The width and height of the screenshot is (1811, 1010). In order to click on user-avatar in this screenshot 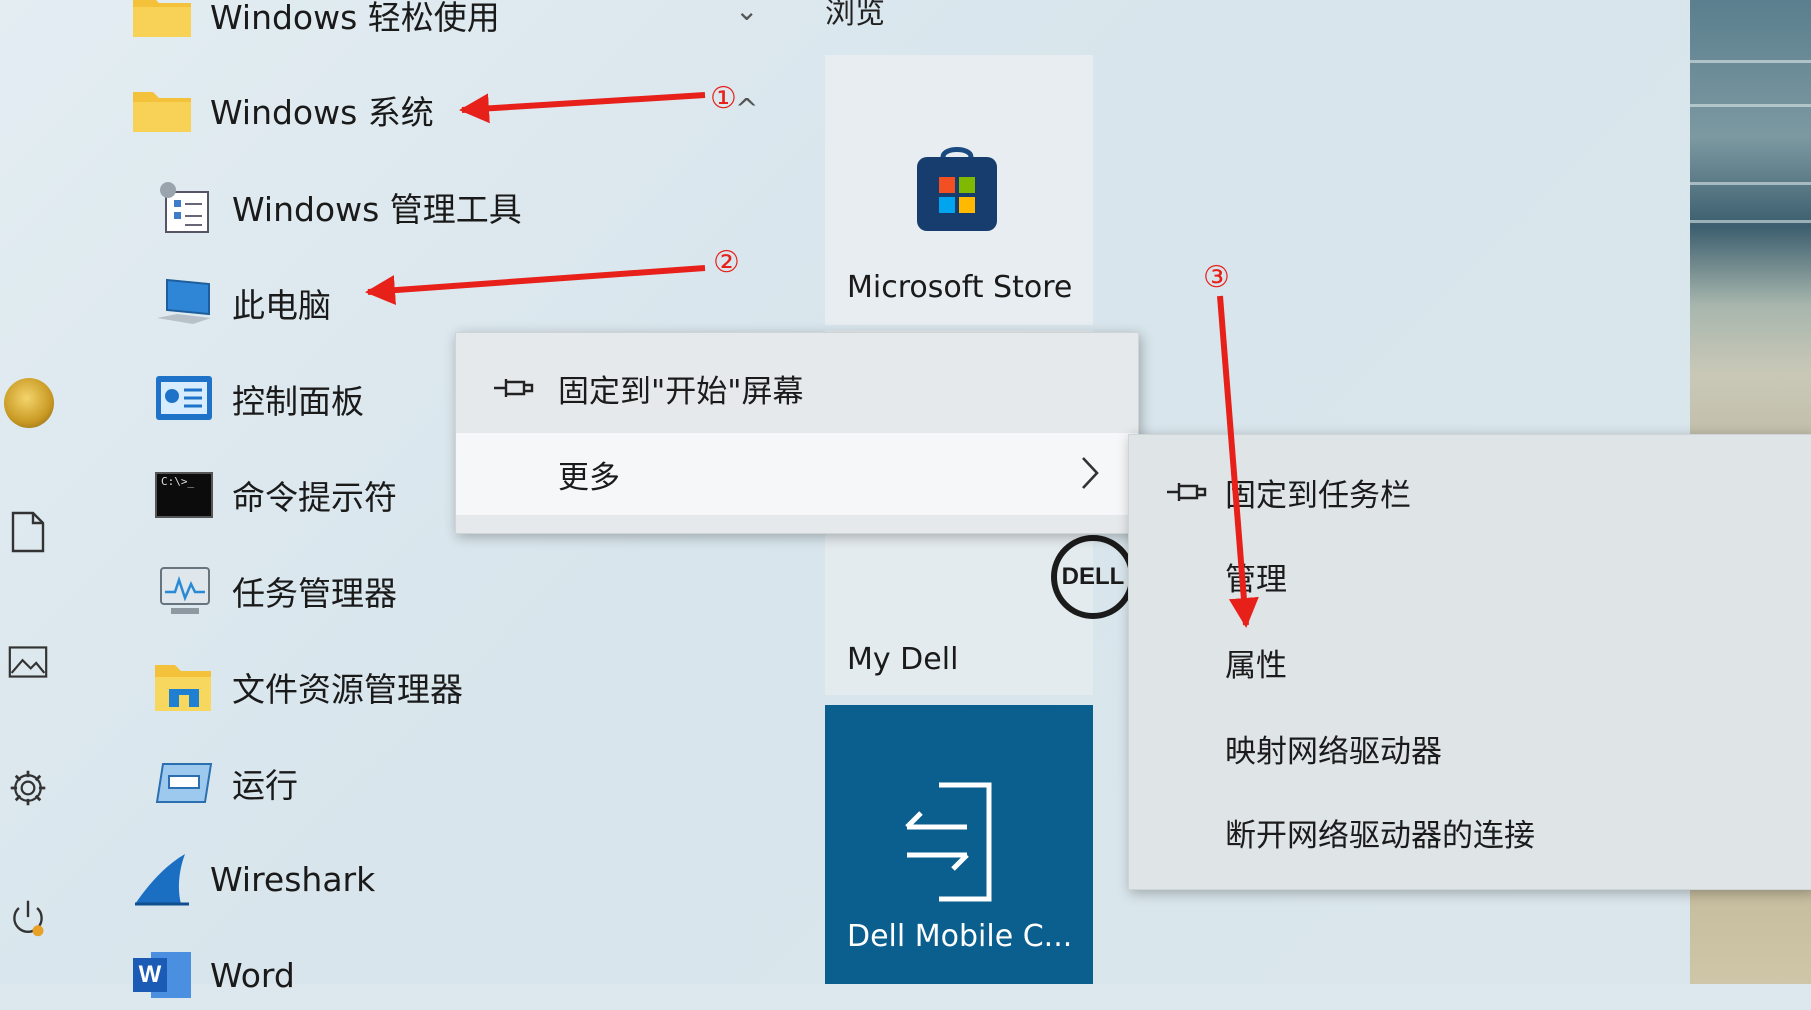, I will do `click(29, 403)`.